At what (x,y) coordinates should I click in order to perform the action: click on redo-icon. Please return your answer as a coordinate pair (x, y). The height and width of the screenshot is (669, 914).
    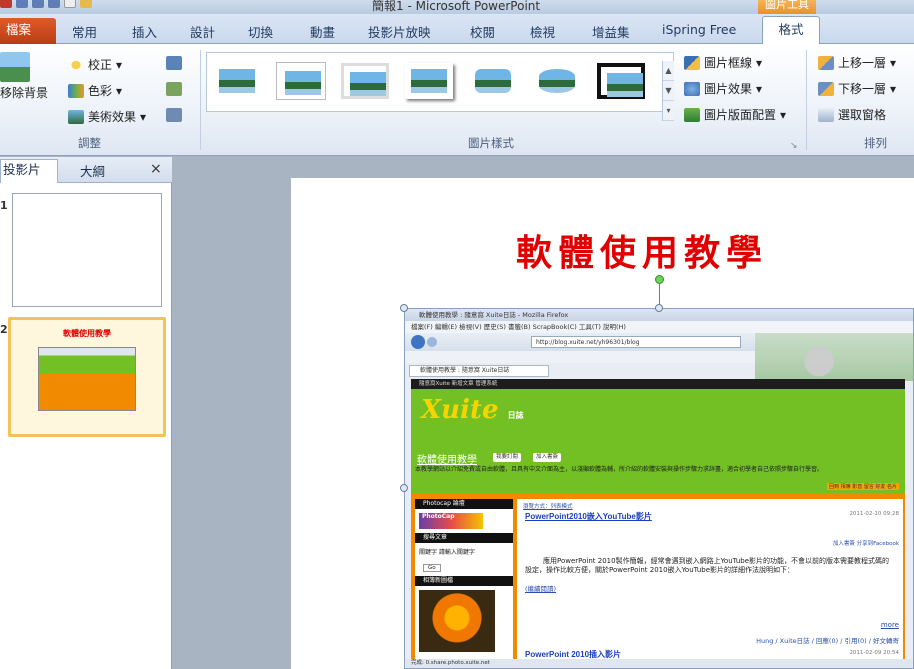
    Looking at the image, I should click on (54, 4).